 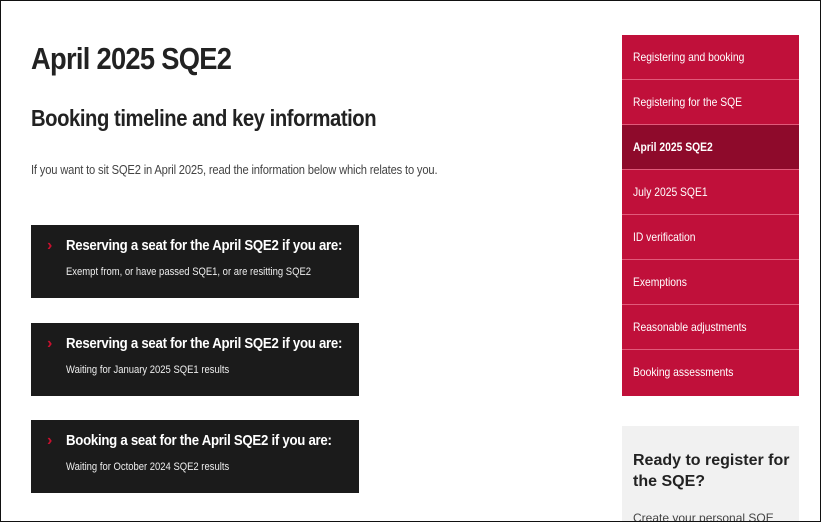 I want to click on sidebar-item-label: ID verification, so click(x=664, y=237).